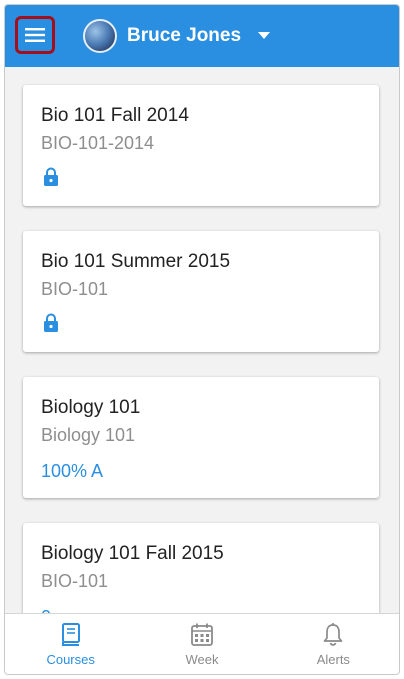 This screenshot has width=404, height=679. I want to click on bell-icon, so click(333, 634).